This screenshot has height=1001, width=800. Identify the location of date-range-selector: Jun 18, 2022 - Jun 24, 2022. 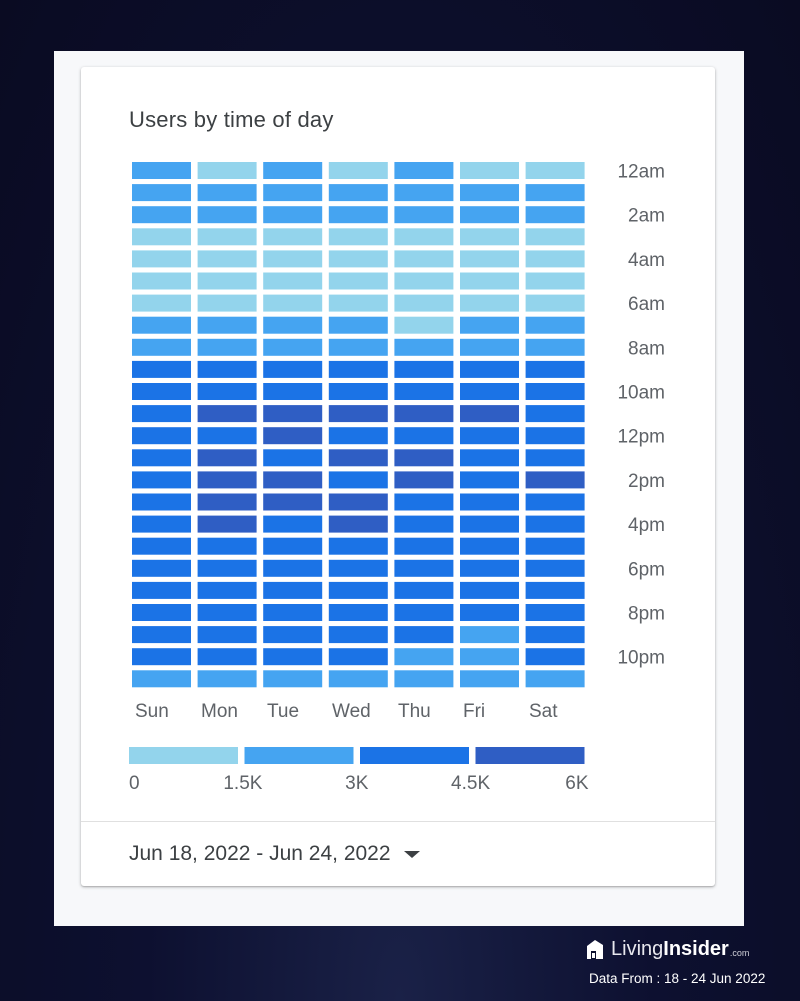
(274, 854).